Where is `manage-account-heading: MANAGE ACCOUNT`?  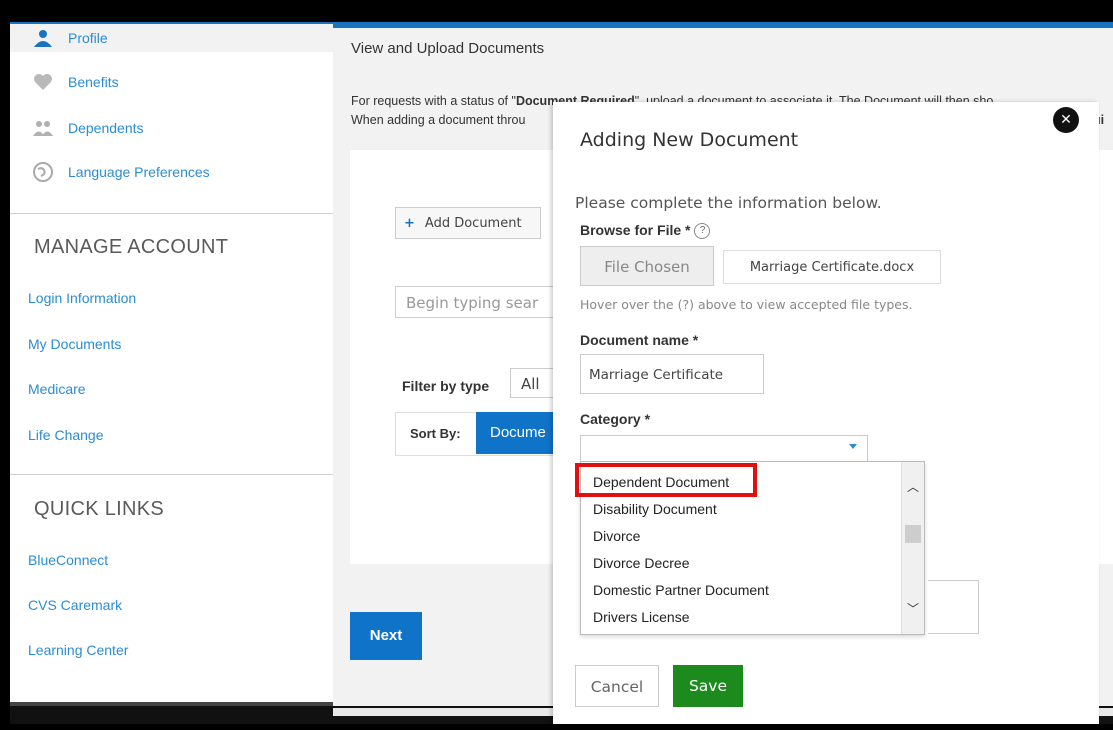
manage-account-heading: MANAGE ACCOUNT is located at coordinates (131, 247).